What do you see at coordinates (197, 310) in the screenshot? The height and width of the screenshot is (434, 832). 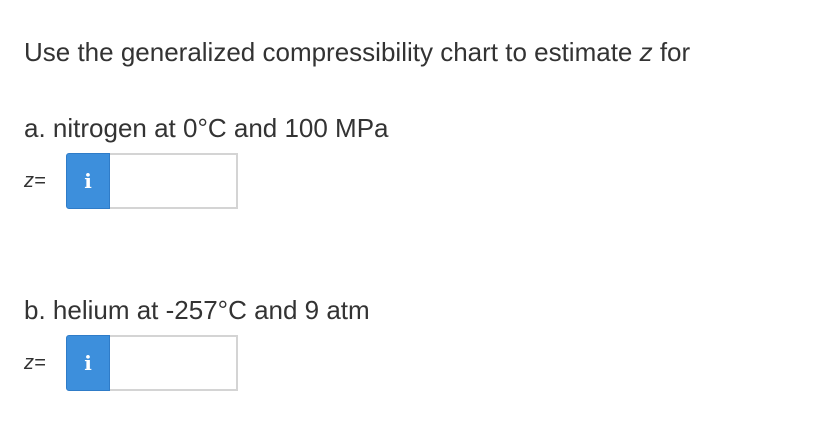 I see `part-b-label: b. helium at -257°C and 9 atm` at bounding box center [197, 310].